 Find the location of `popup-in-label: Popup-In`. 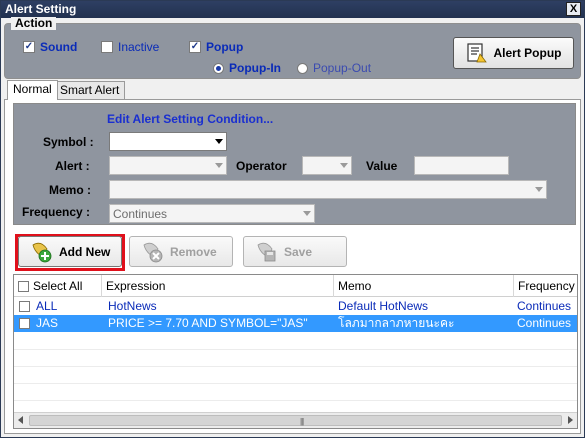

popup-in-label: Popup-In is located at coordinates (255, 68).